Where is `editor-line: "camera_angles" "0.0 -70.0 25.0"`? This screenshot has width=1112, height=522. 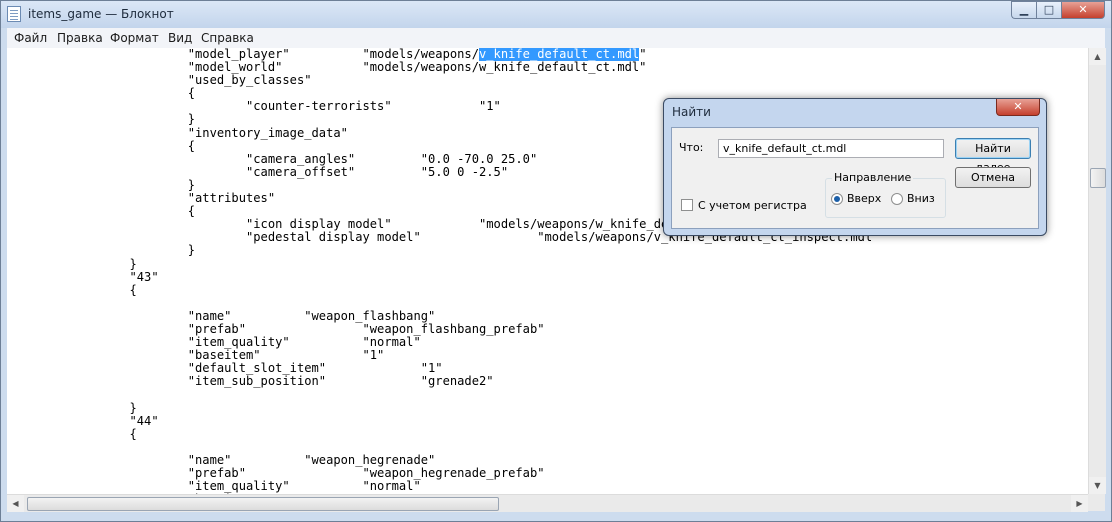
editor-line: "camera_angles" "0.0 -70.0 25.0" is located at coordinates (275, 158).